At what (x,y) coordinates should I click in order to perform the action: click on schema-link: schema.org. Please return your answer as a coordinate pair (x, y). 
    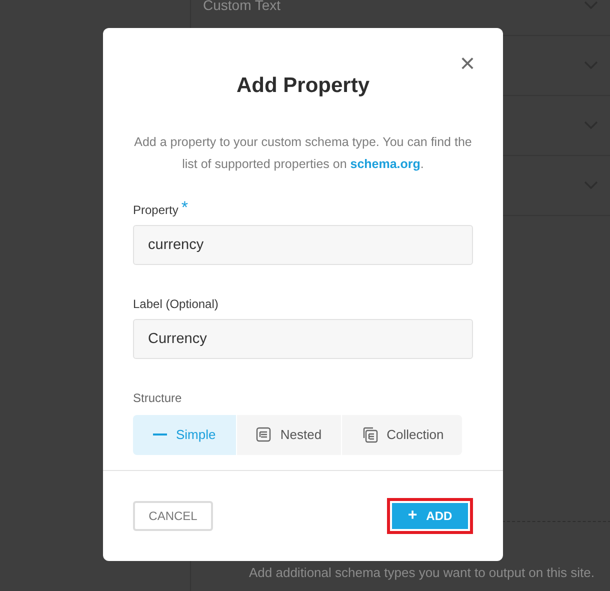
    Looking at the image, I should click on (385, 163).